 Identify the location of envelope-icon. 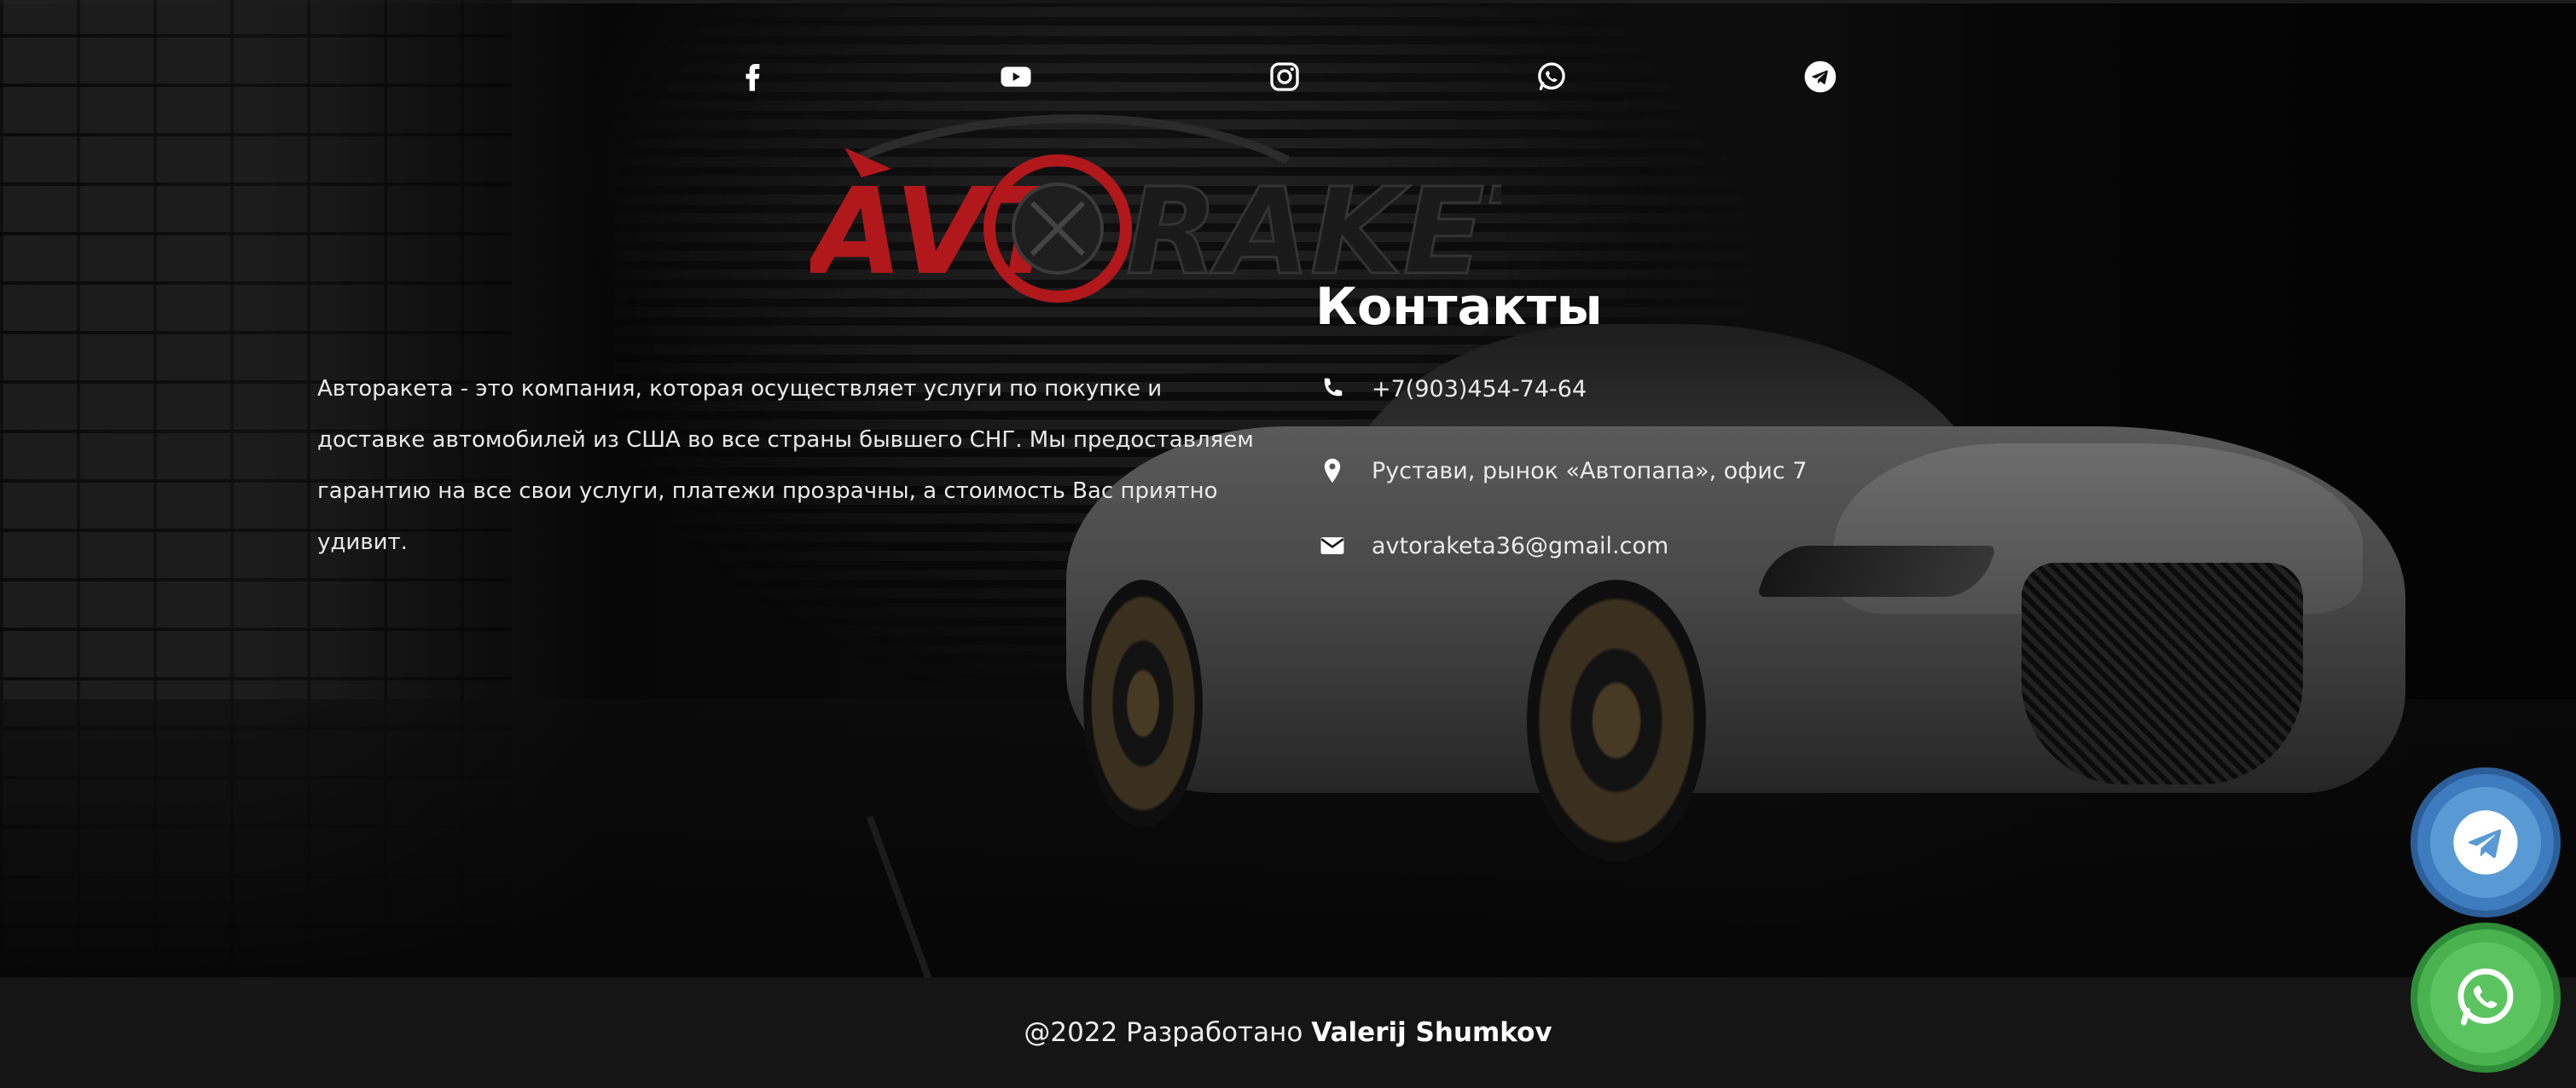
(1332, 546).